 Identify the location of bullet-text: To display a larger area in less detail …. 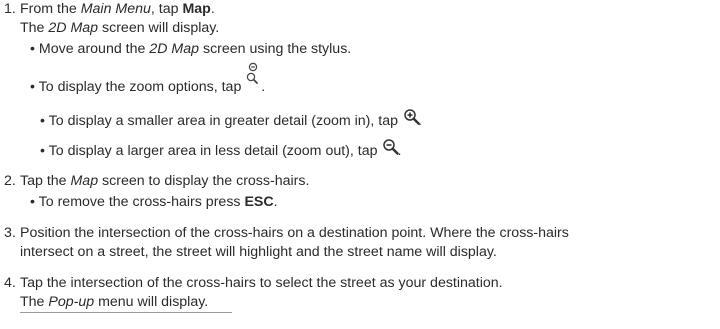
(215, 151).